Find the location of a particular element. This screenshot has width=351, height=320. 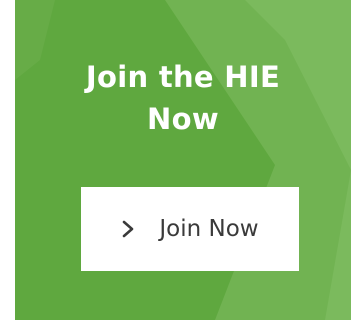

chevron-right-icon is located at coordinates (128, 229).